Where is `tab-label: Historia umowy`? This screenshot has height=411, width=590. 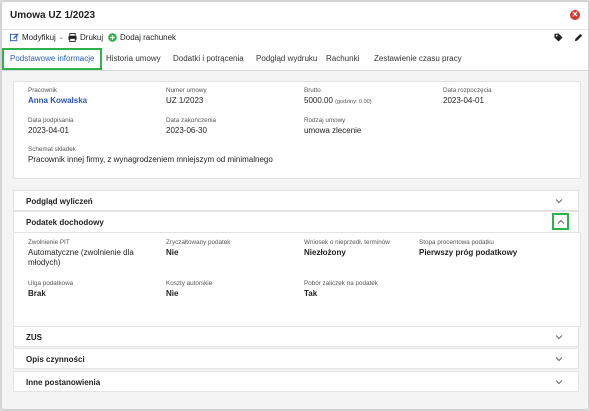
tab-label: Historia umowy is located at coordinates (133, 58).